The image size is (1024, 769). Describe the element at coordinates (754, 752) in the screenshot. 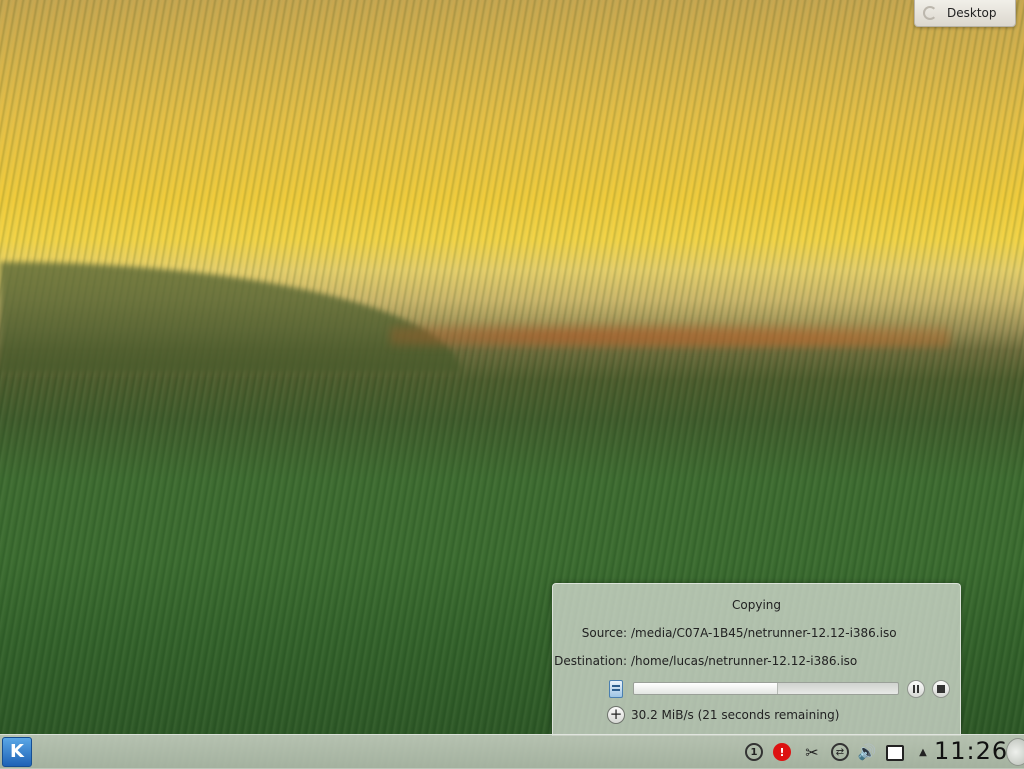

I see `updates-icon: 1` at that location.